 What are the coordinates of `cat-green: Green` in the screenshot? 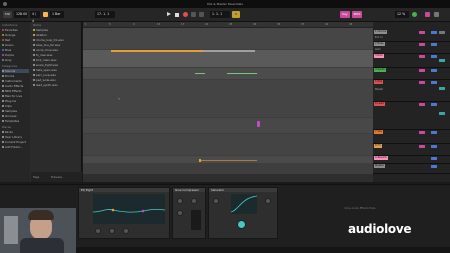 It's located at (15, 45).